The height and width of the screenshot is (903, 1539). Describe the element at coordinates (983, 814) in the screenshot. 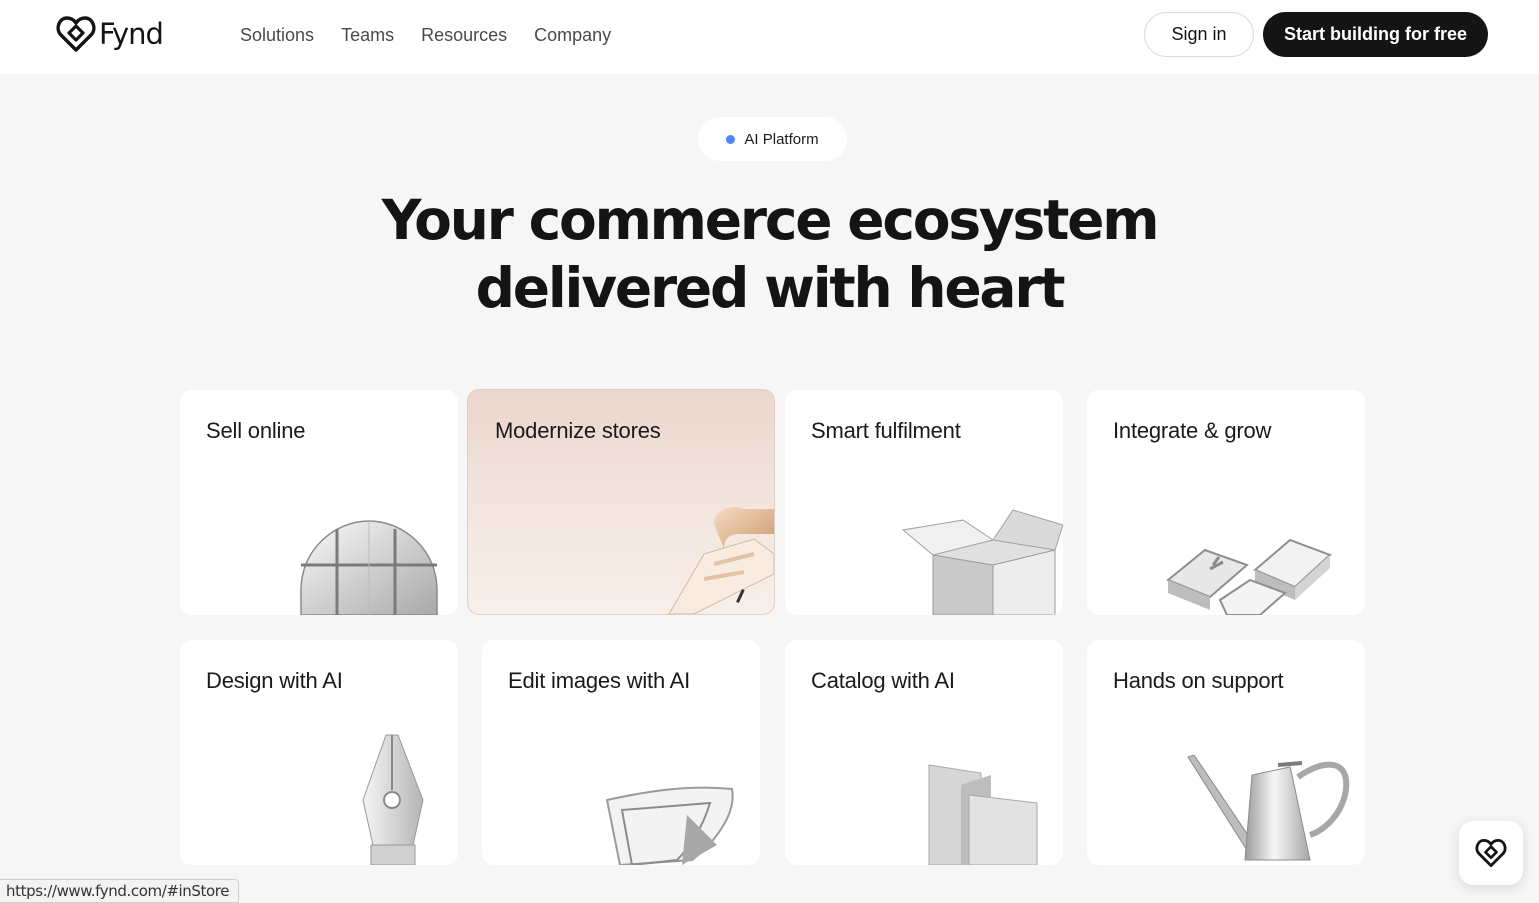

I see `folded-cards-icon` at that location.